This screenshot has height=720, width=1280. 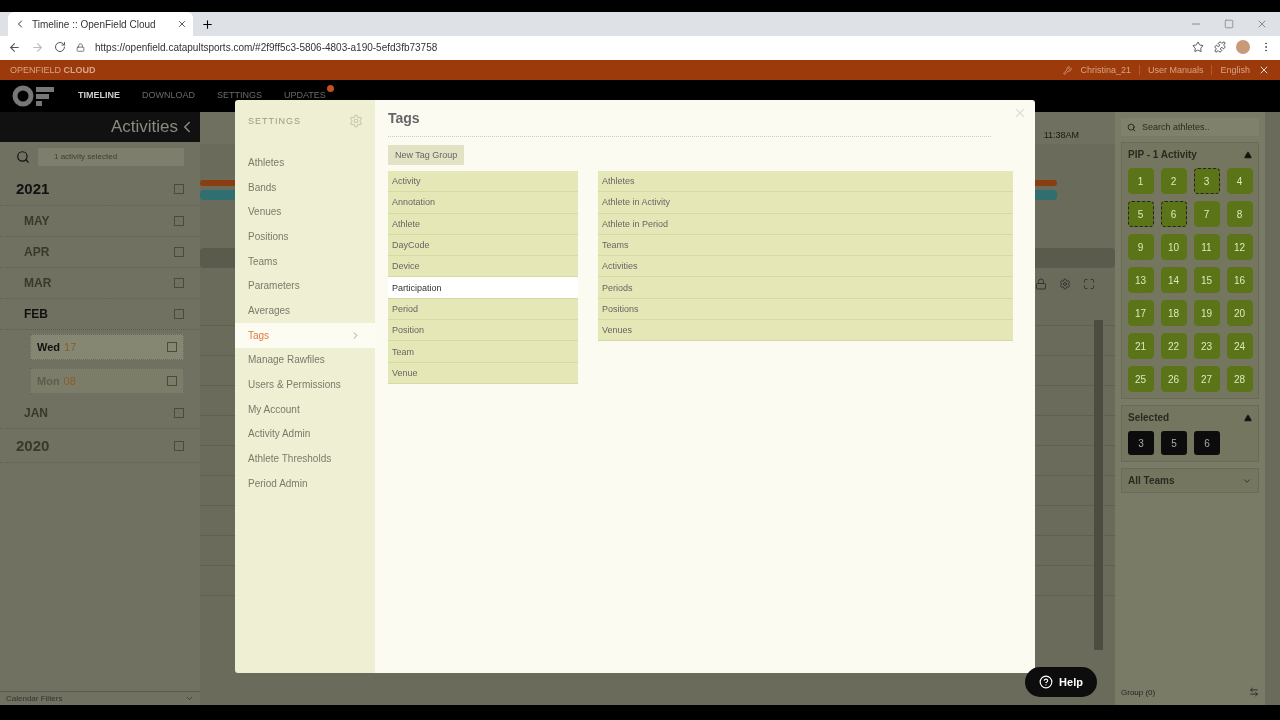 What do you see at coordinates (207, 24) in the screenshot?
I see `new-tab-icon` at bounding box center [207, 24].